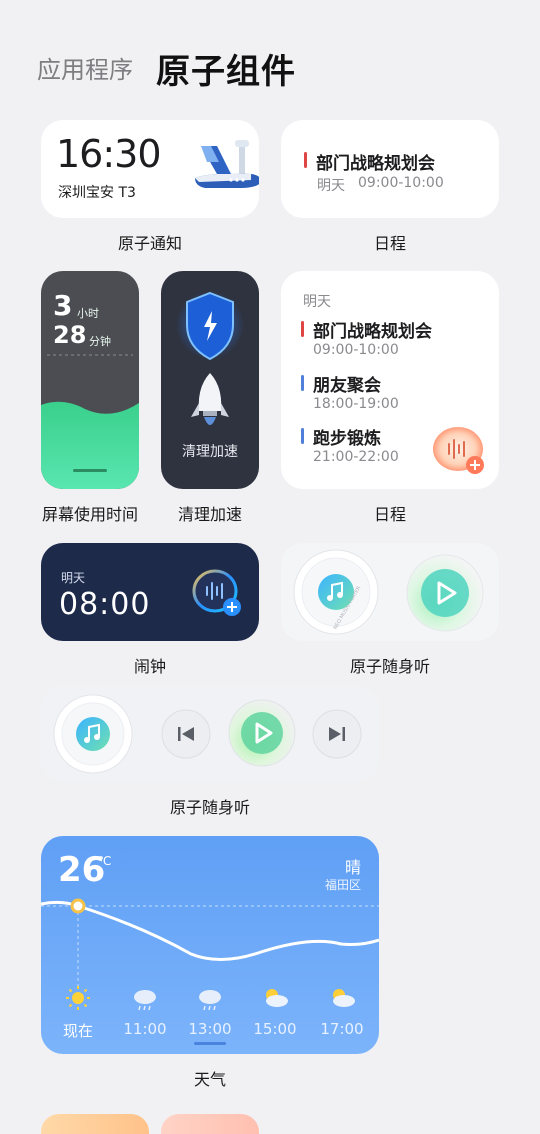 The height and width of the screenshot is (1134, 540). Describe the element at coordinates (356, 457) in the screenshot. I see `event-3-time: 21:00-22:00` at that location.